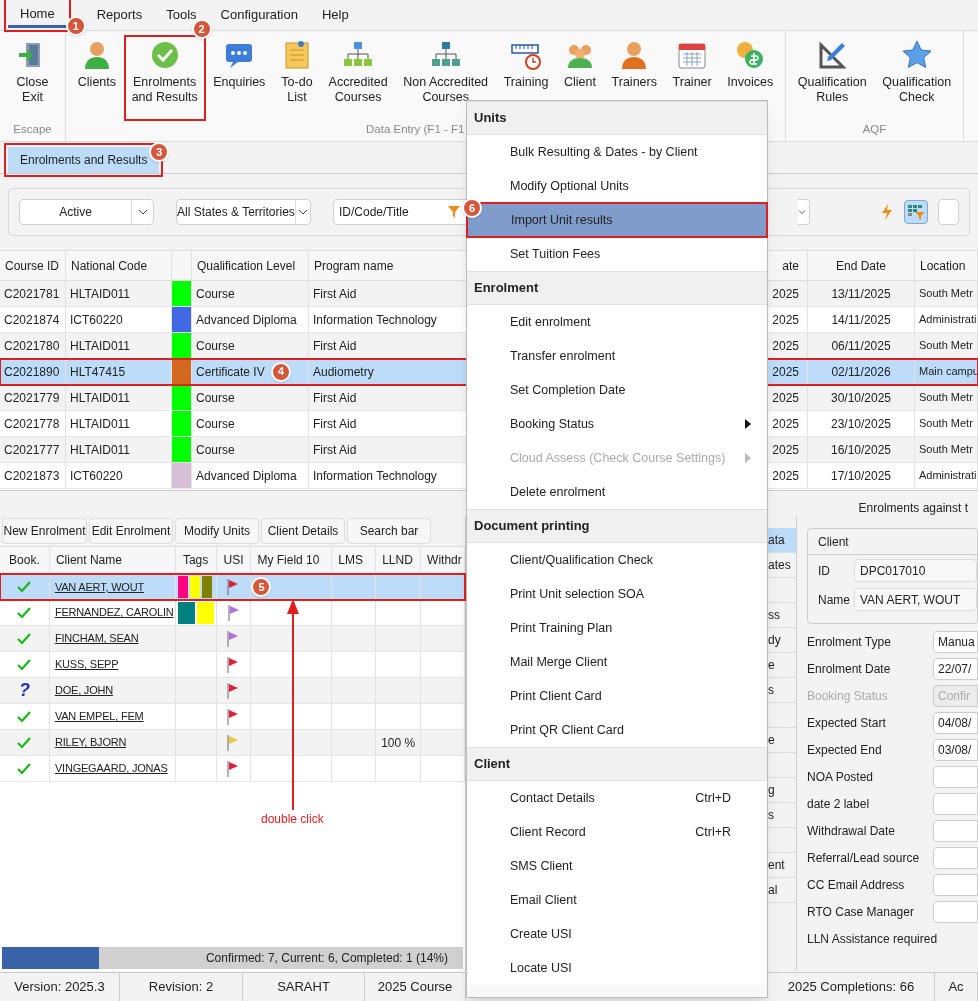  Describe the element at coordinates (443, 560) in the screenshot. I see `column-header: Withdr` at that location.